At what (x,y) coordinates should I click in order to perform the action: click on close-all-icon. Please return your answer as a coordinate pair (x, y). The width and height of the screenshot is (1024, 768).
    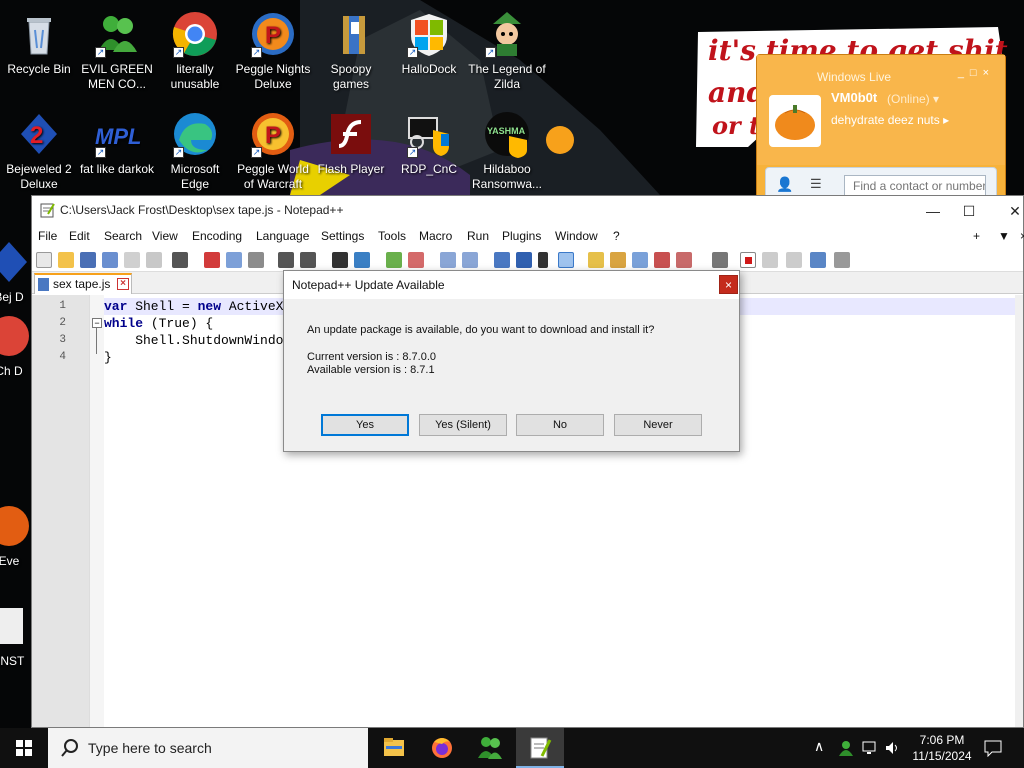
    Looking at the image, I should click on (154, 260).